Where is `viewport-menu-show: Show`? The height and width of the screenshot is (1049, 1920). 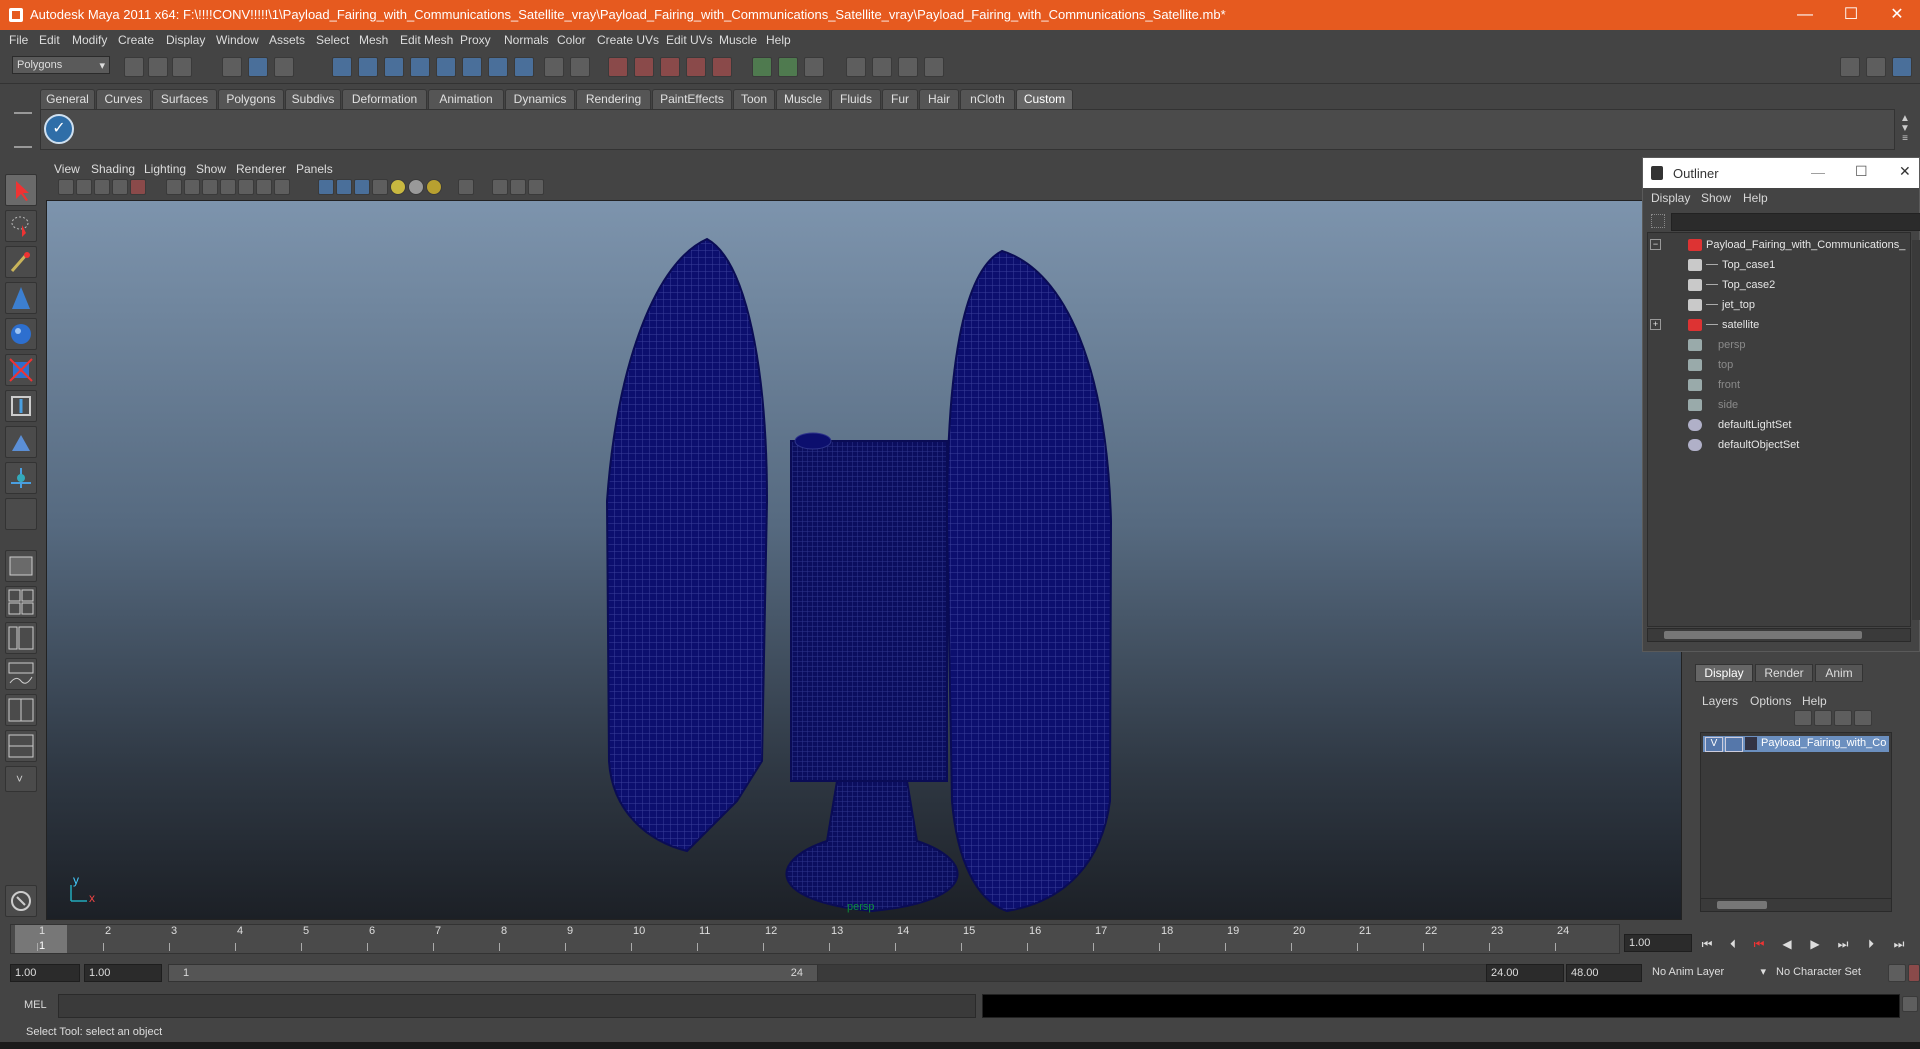 viewport-menu-show: Show is located at coordinates (211, 169).